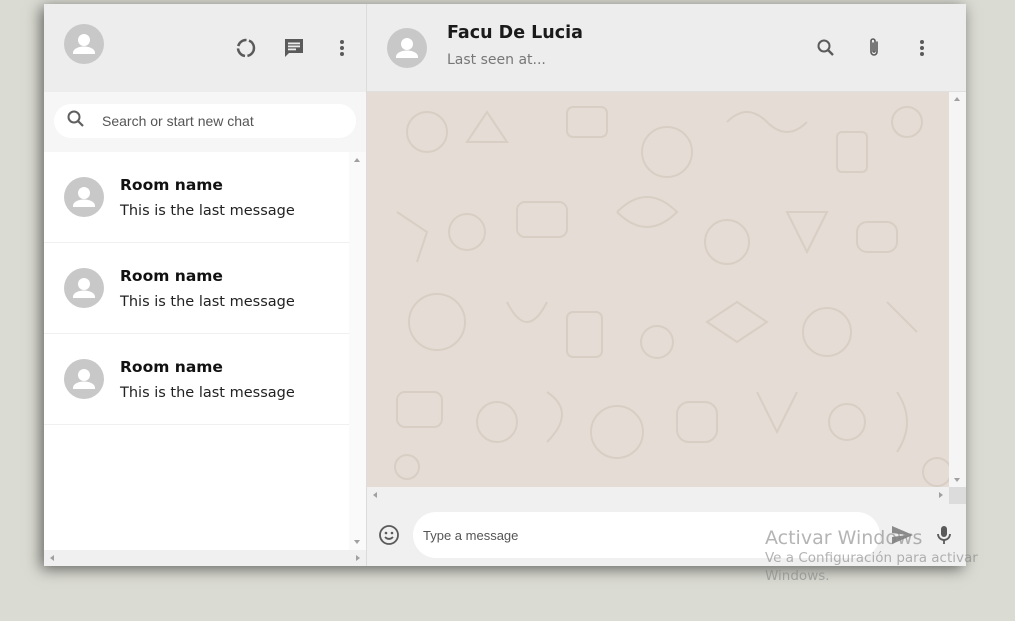  What do you see at coordinates (389, 535) in the screenshot?
I see `emoji-icon` at bounding box center [389, 535].